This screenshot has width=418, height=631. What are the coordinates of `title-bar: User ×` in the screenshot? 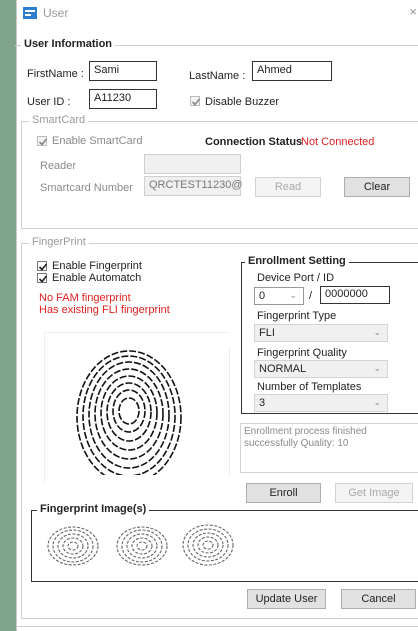 It's located at (217, 13).